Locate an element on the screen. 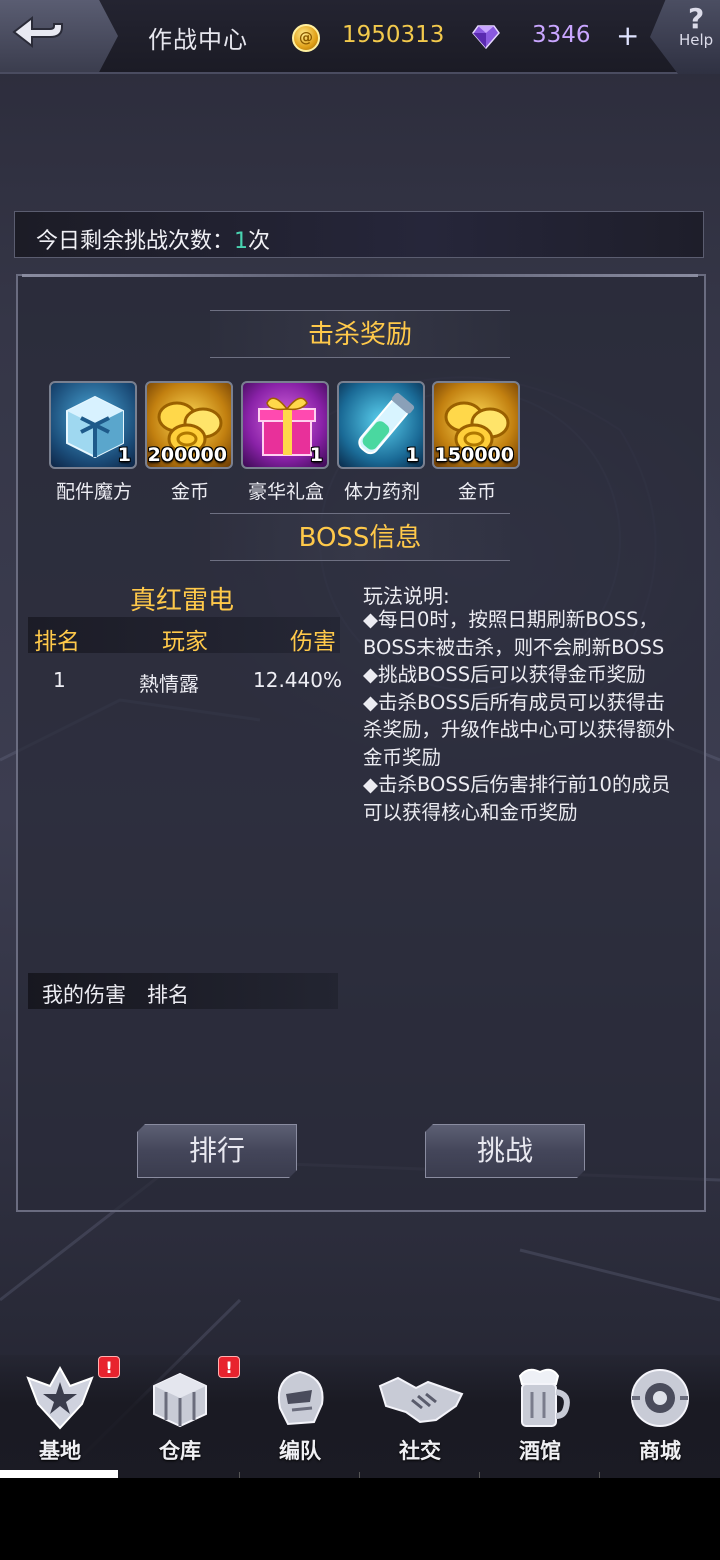 The width and height of the screenshot is (720, 1560). nav-label: 基地 is located at coordinates (60, 1450).